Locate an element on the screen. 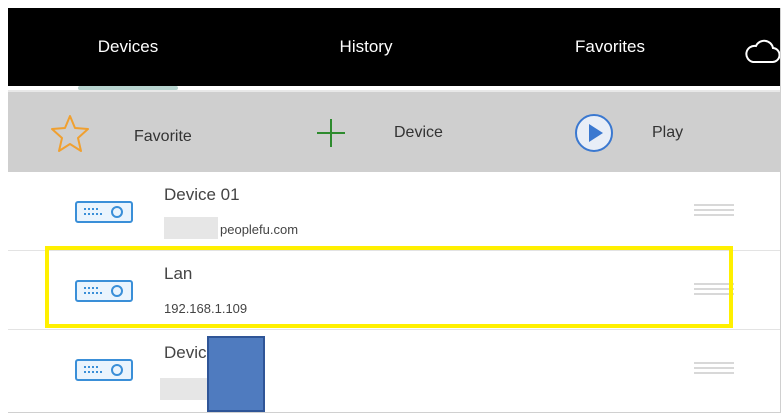 Image resolution: width=784 pixels, height=415 pixels. star-outline-icon is located at coordinates (70, 133).